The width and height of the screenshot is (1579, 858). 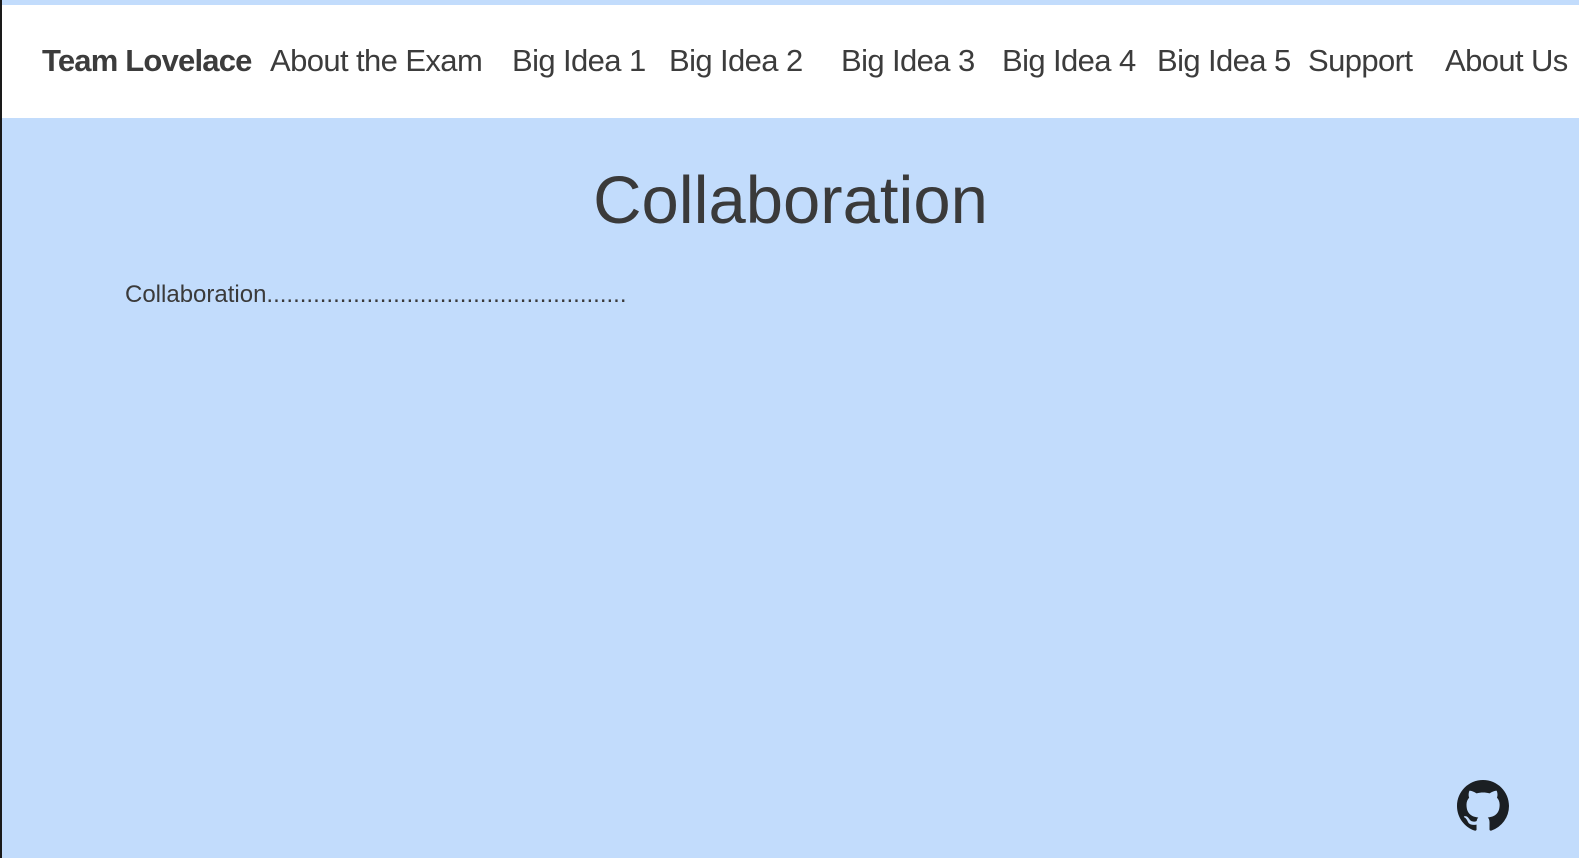 I want to click on nav-item-big-idea-4: Big Idea 4, so click(x=1069, y=61).